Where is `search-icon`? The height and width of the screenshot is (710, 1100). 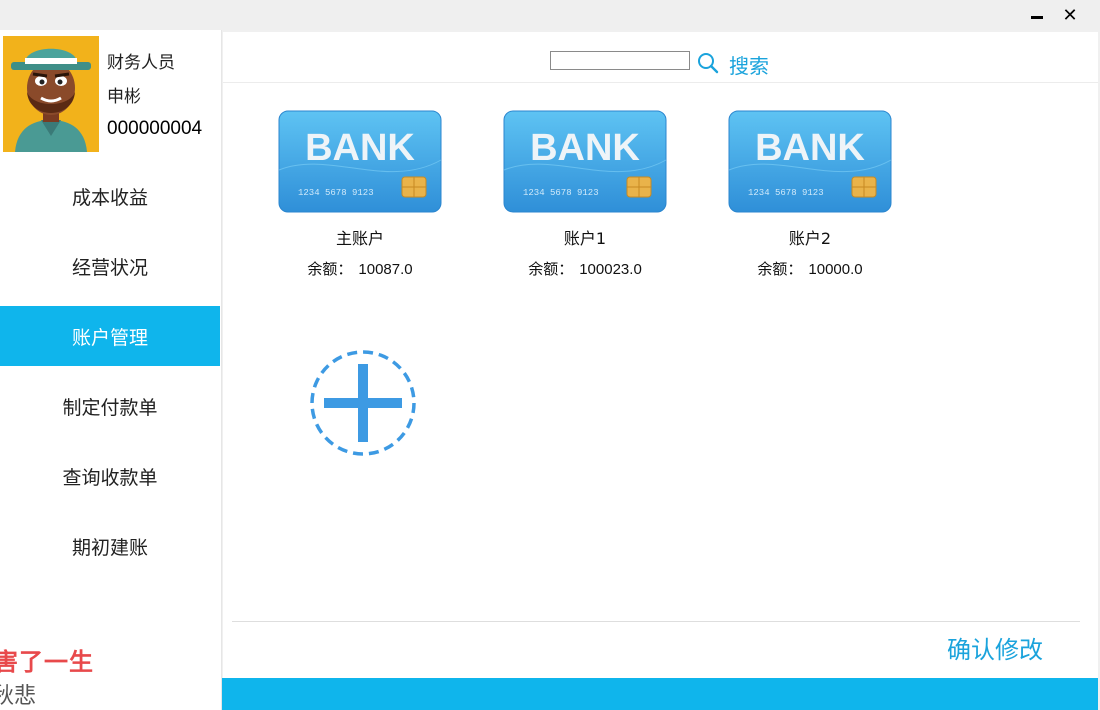 search-icon is located at coordinates (708, 63).